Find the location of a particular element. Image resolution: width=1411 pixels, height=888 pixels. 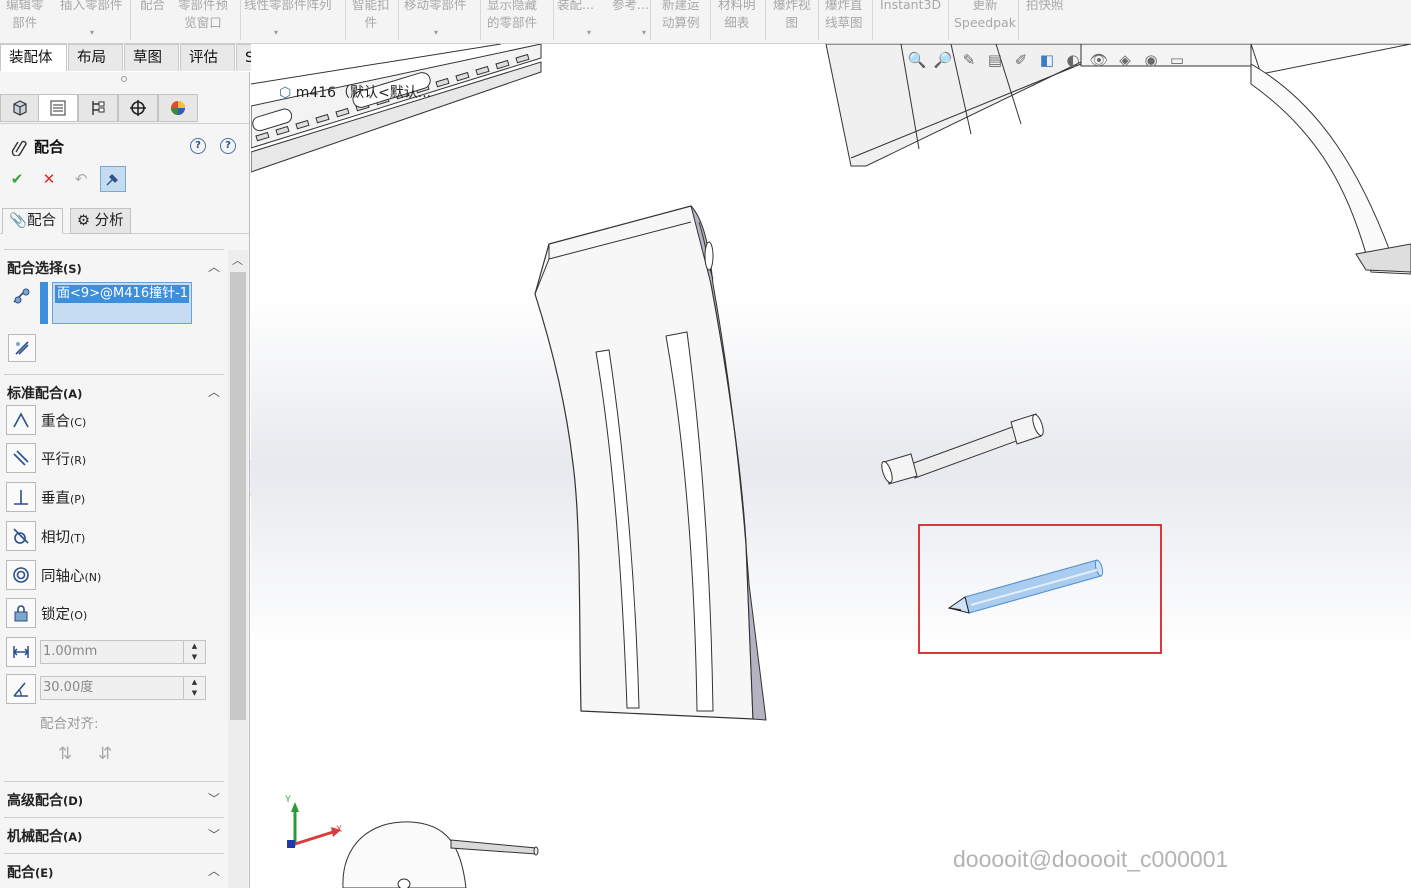

dimxpert-manager-tab is located at coordinates (138, 108).